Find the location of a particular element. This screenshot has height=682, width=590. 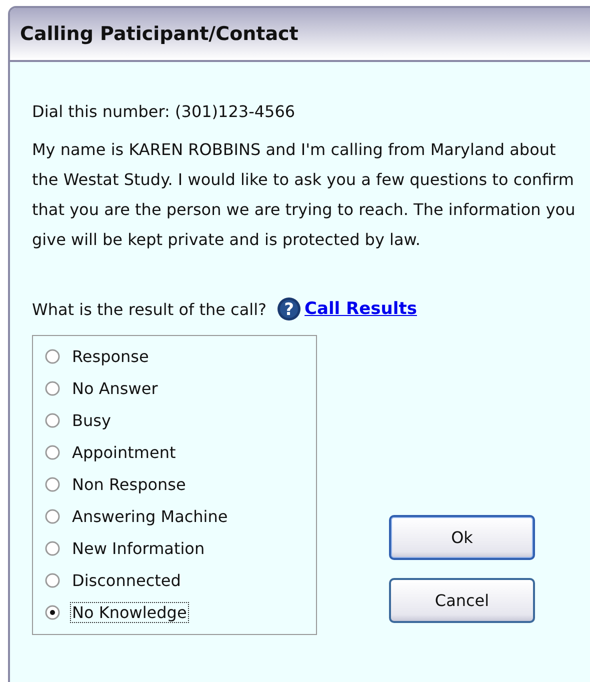

help-icon: ? is located at coordinates (288, 309).